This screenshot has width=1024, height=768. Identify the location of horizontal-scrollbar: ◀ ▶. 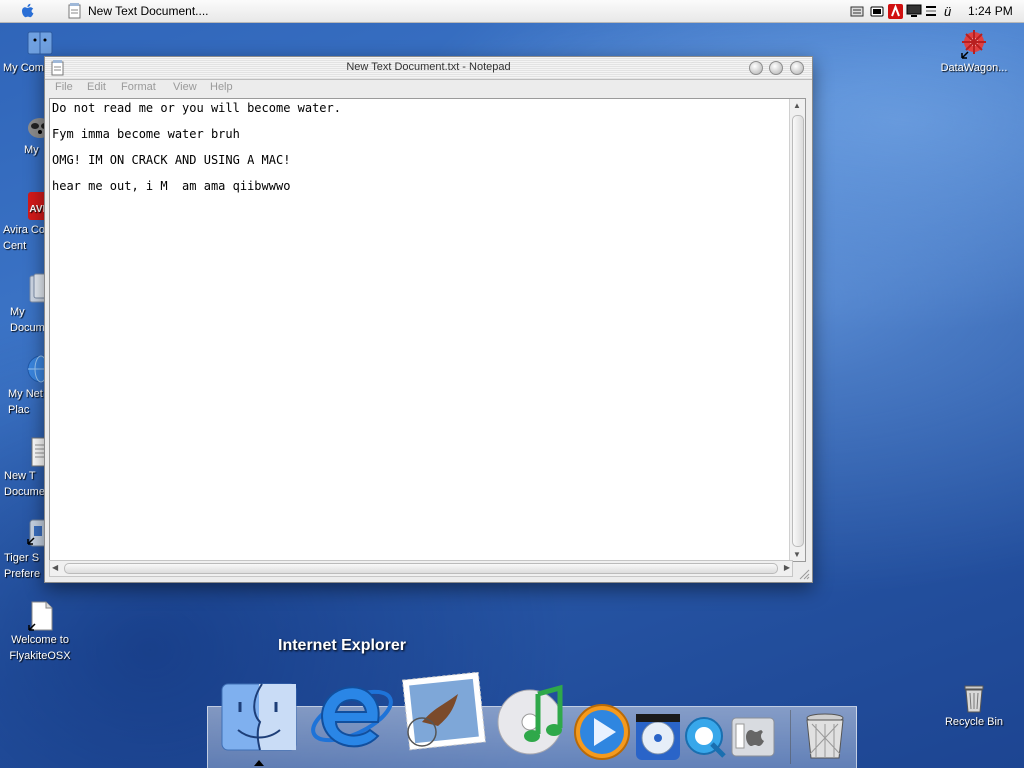
(421, 568).